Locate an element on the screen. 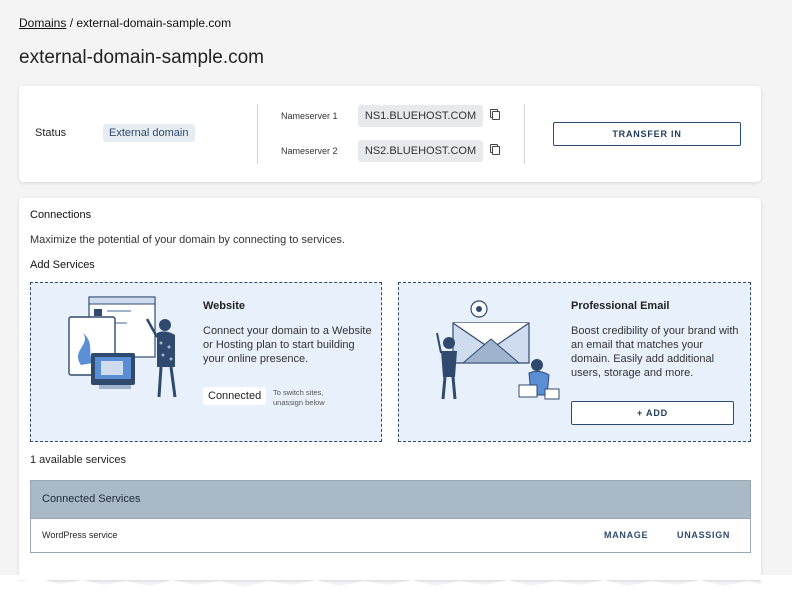 The height and width of the screenshot is (605, 792). status-badge: External domain is located at coordinates (149, 133).